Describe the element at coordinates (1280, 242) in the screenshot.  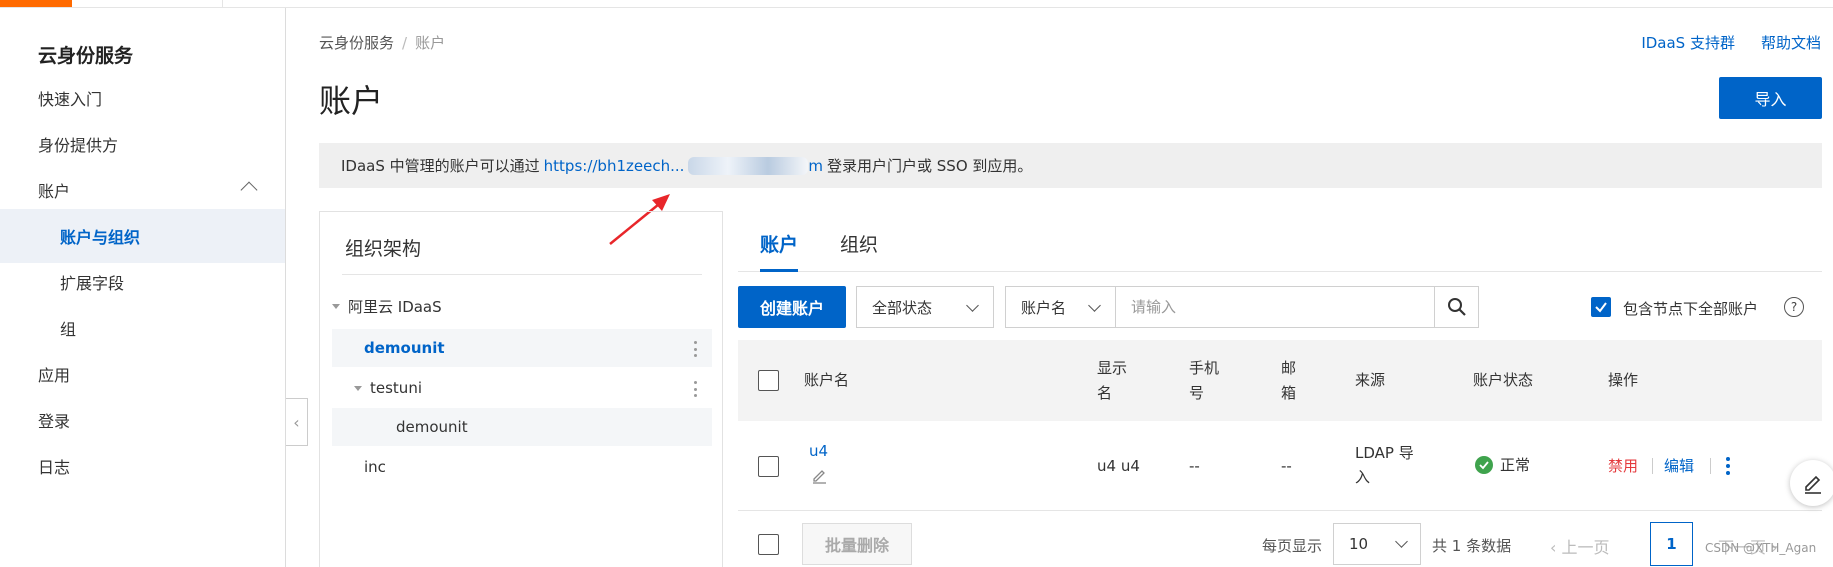
I see `tabs: 账户 组织` at that location.